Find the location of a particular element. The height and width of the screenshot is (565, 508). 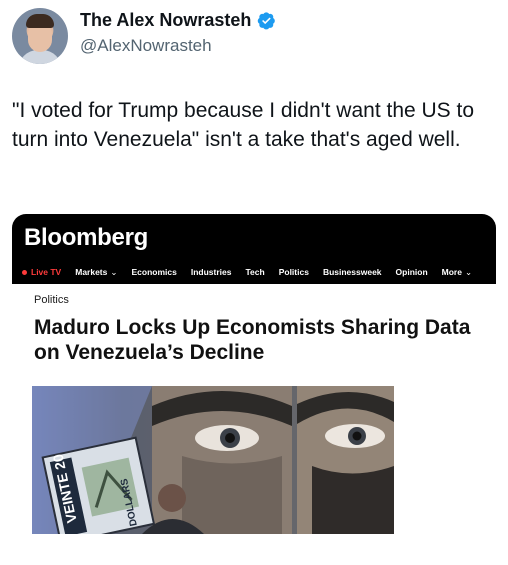

nav-item-industries: Industries is located at coordinates (211, 272).